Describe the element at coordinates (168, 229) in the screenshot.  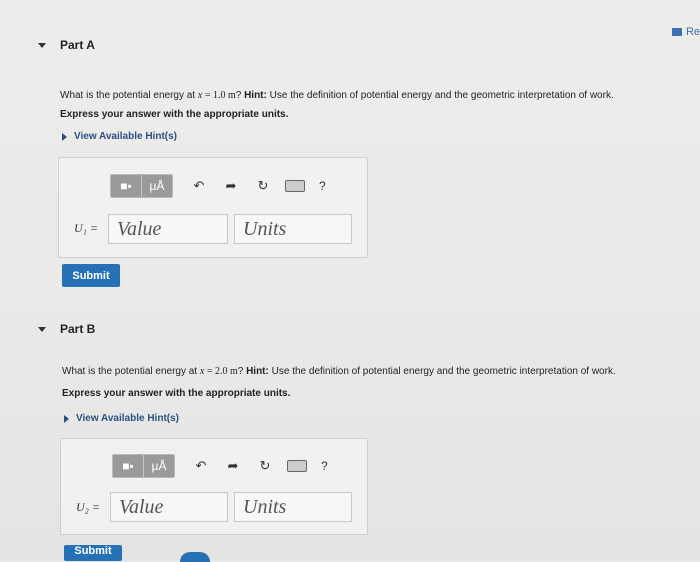
I see `part-a-value-field: Value` at that location.